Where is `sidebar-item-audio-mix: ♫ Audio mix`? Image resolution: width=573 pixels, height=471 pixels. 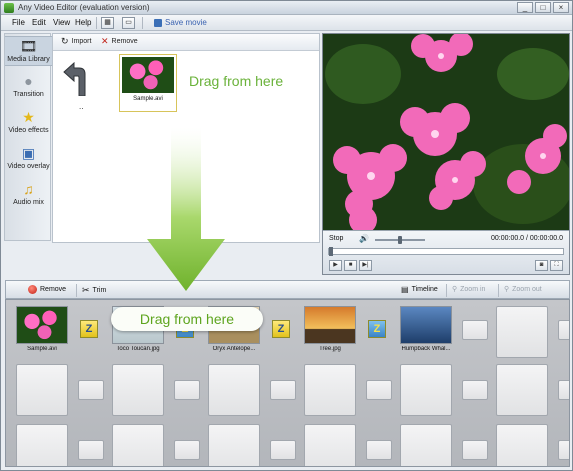 sidebar-item-audio-mix: ♫ Audio mix is located at coordinates (28, 193).